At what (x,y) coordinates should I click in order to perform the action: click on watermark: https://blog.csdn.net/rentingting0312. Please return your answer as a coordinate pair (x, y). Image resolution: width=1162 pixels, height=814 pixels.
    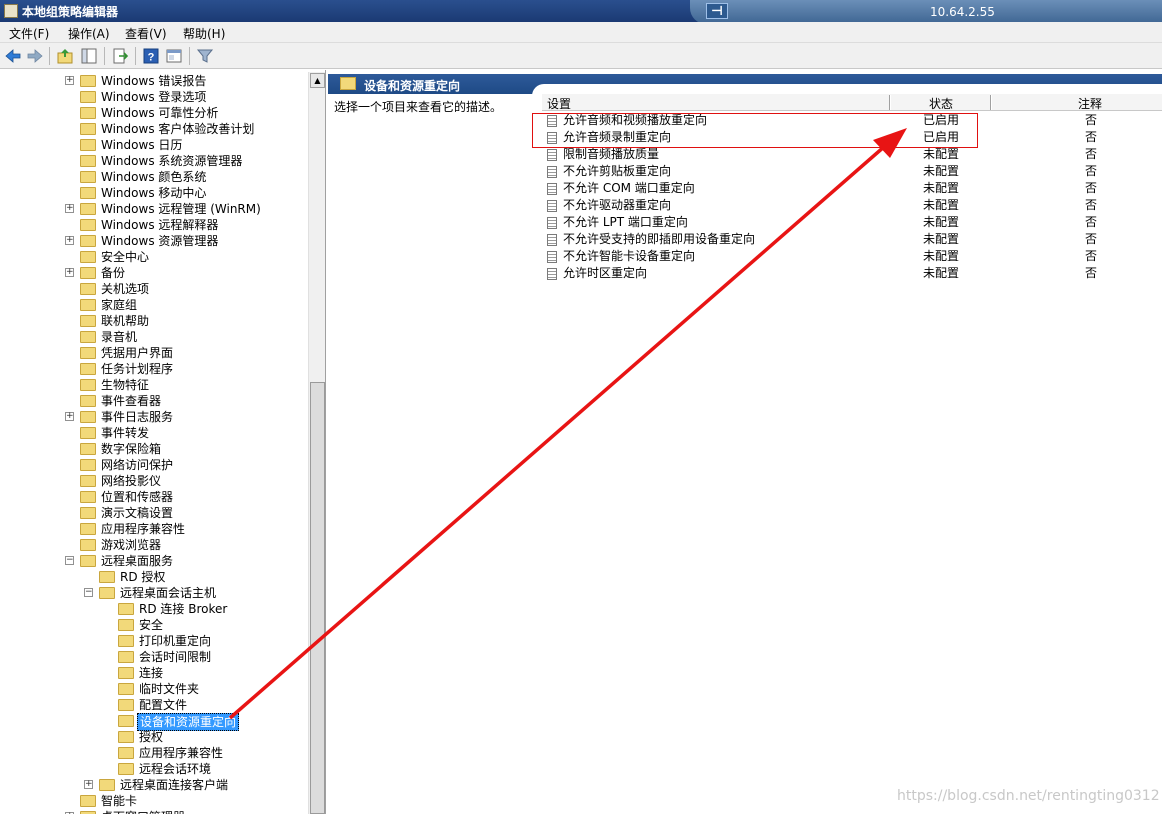
    Looking at the image, I should click on (1028, 796).